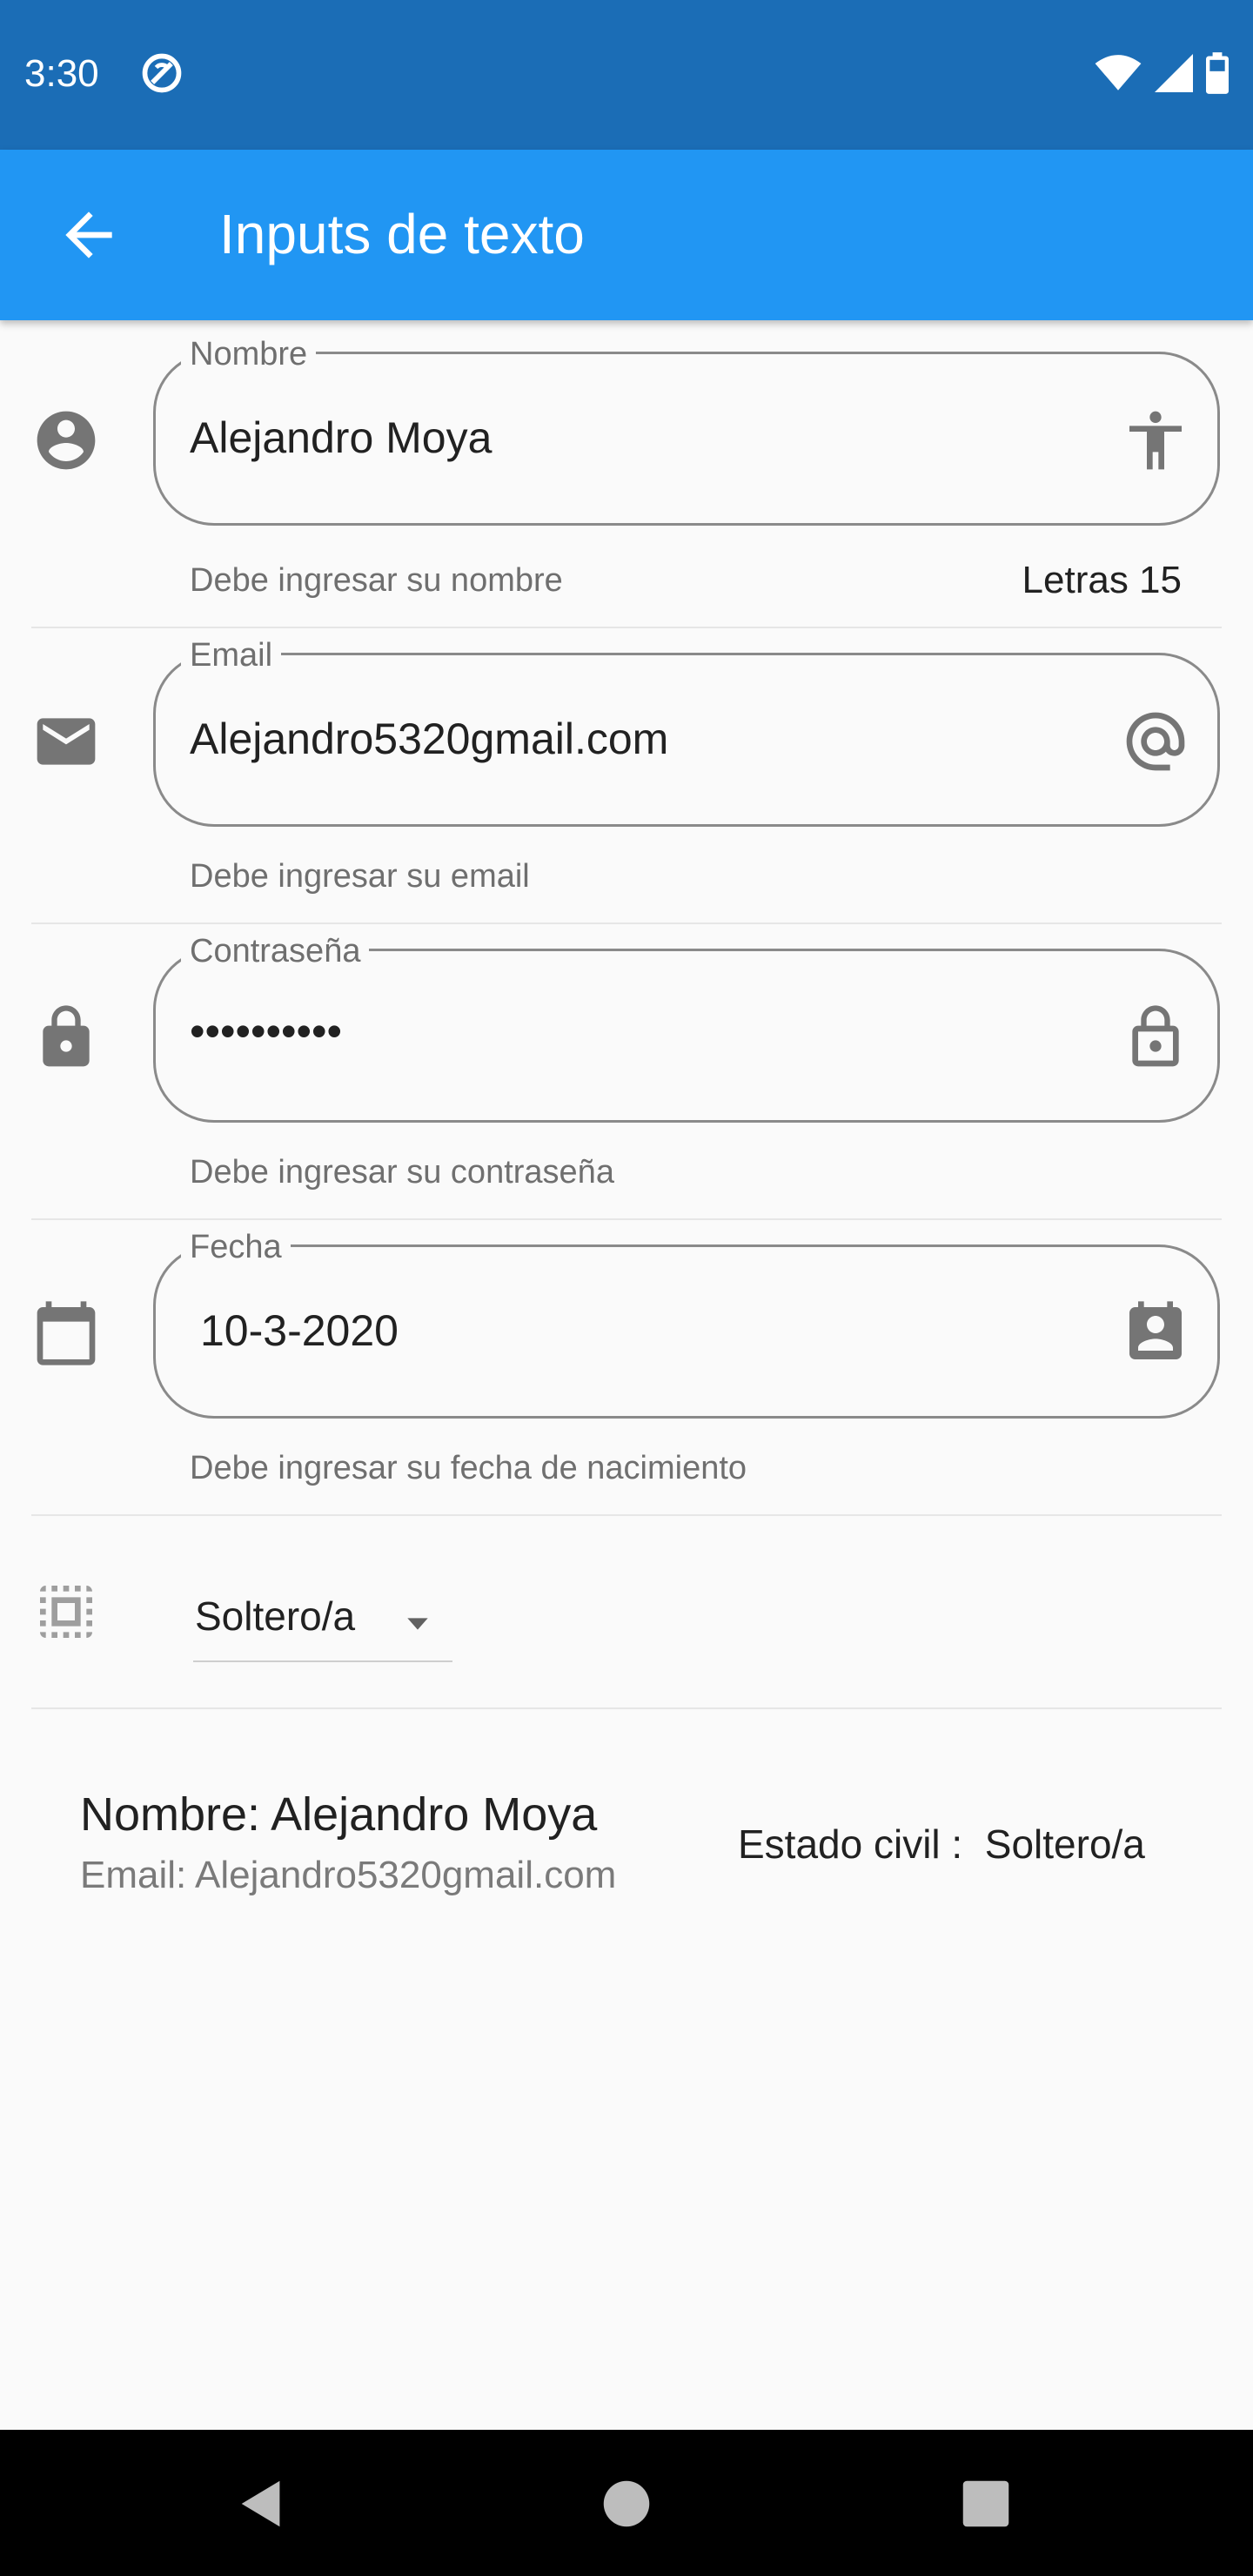 This screenshot has width=1253, height=2576. Describe the element at coordinates (1155, 1330) in the screenshot. I see `contact-calendar-icon` at that location.